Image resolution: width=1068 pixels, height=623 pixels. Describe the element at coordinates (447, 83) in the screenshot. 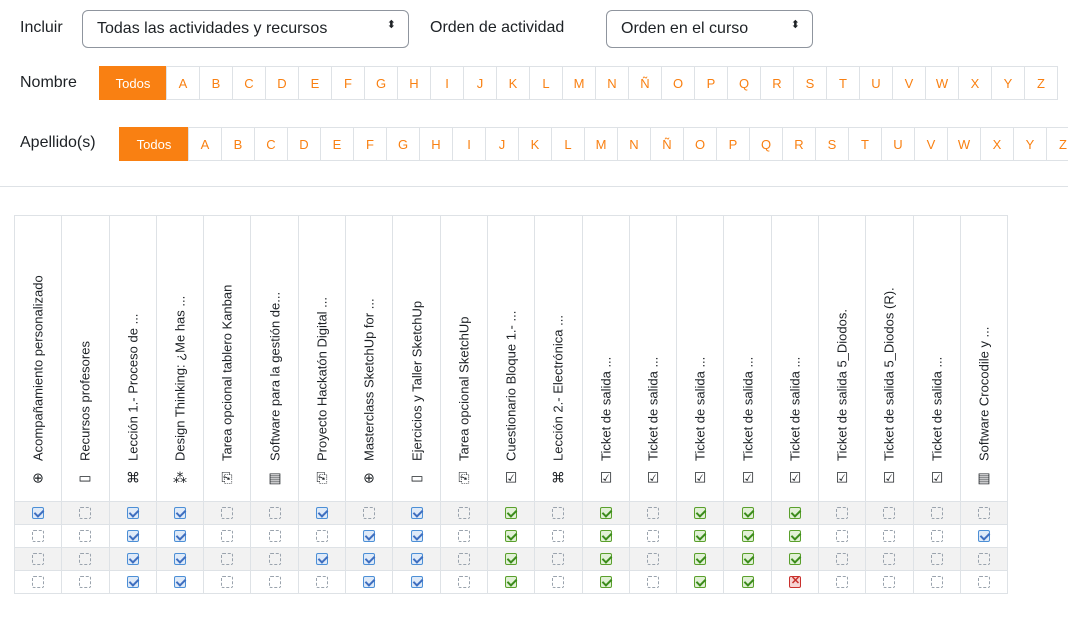

I see `nombre-initial-i: I` at that location.